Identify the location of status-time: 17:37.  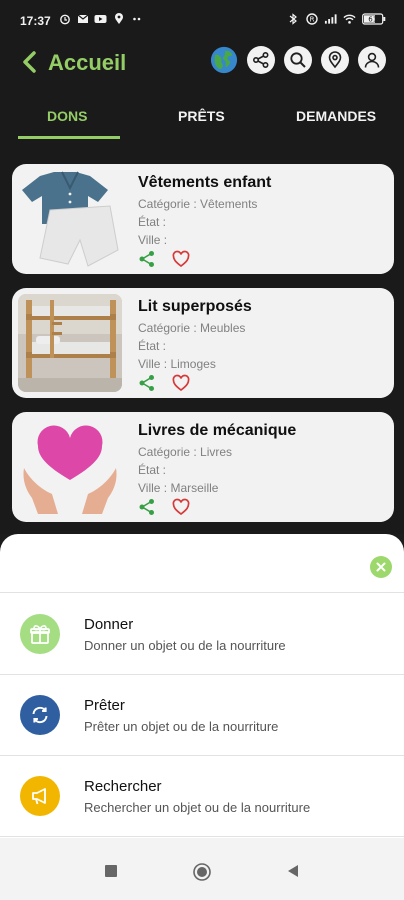
(35, 21).